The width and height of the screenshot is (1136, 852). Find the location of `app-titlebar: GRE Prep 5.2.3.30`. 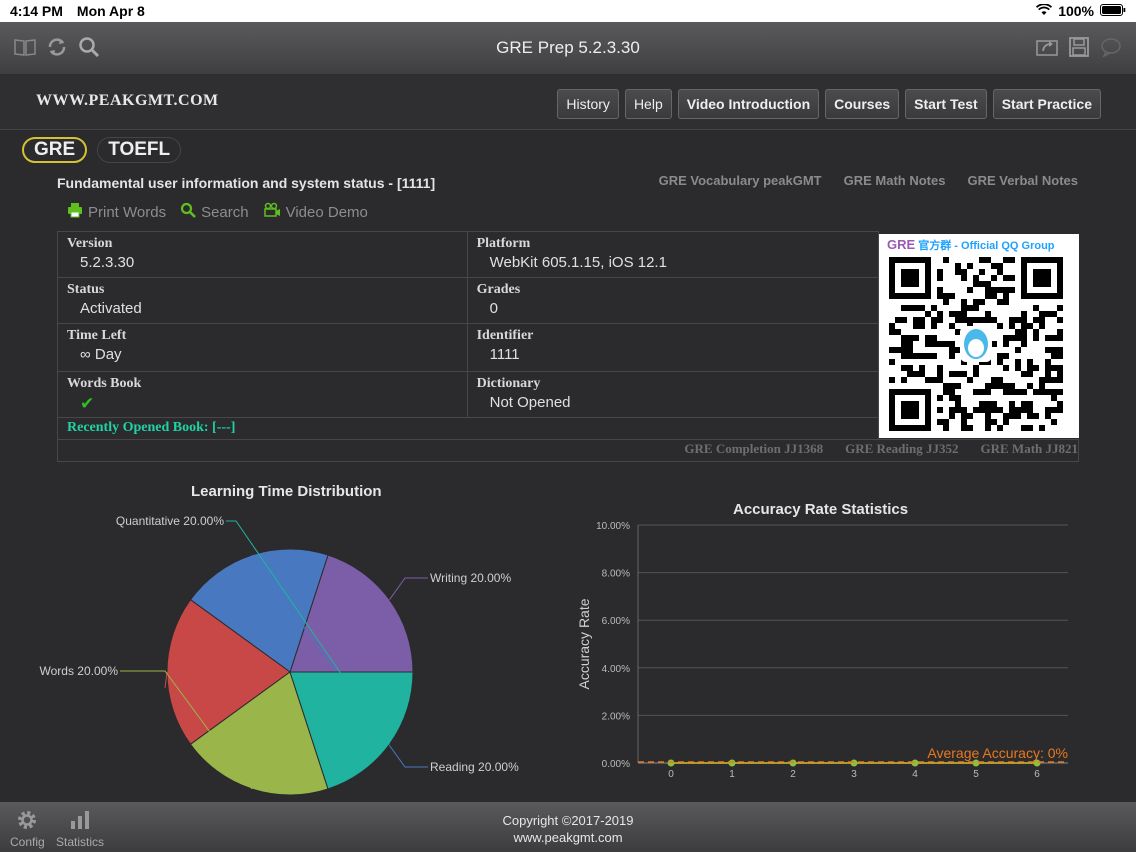

app-titlebar: GRE Prep 5.2.3.30 is located at coordinates (568, 48).